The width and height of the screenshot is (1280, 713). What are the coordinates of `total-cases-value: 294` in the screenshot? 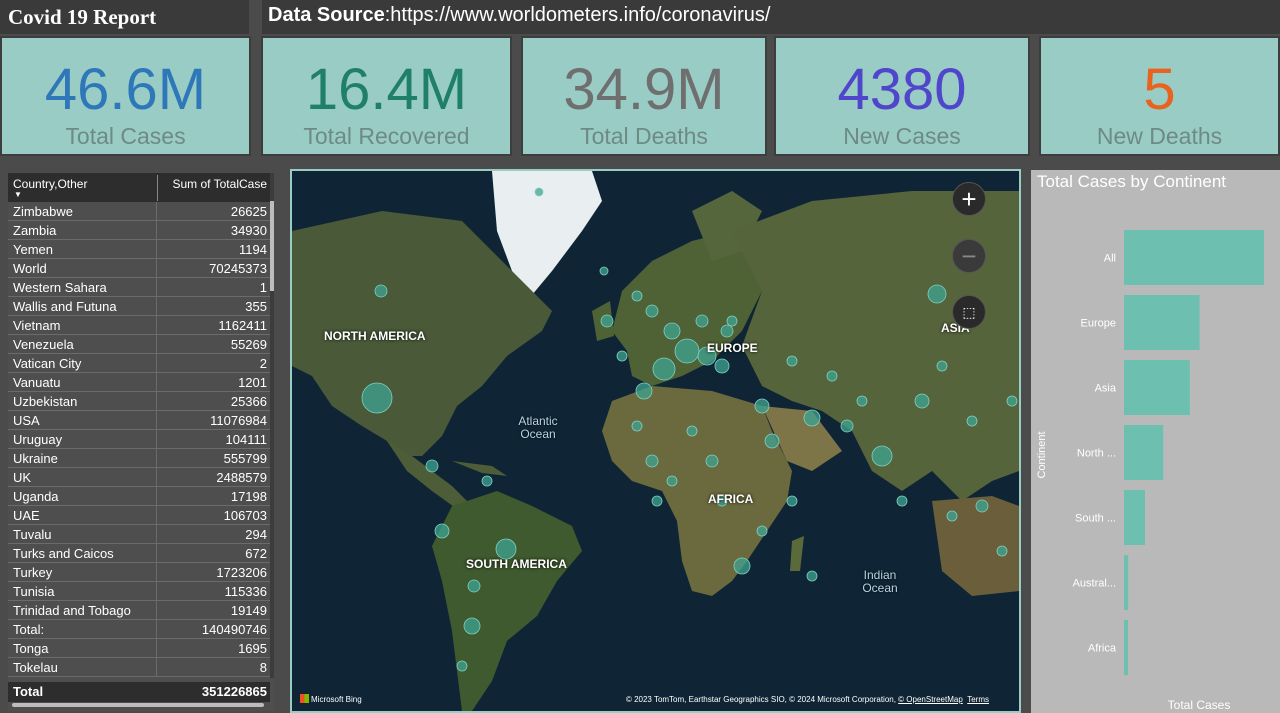 It's located at (256, 534).